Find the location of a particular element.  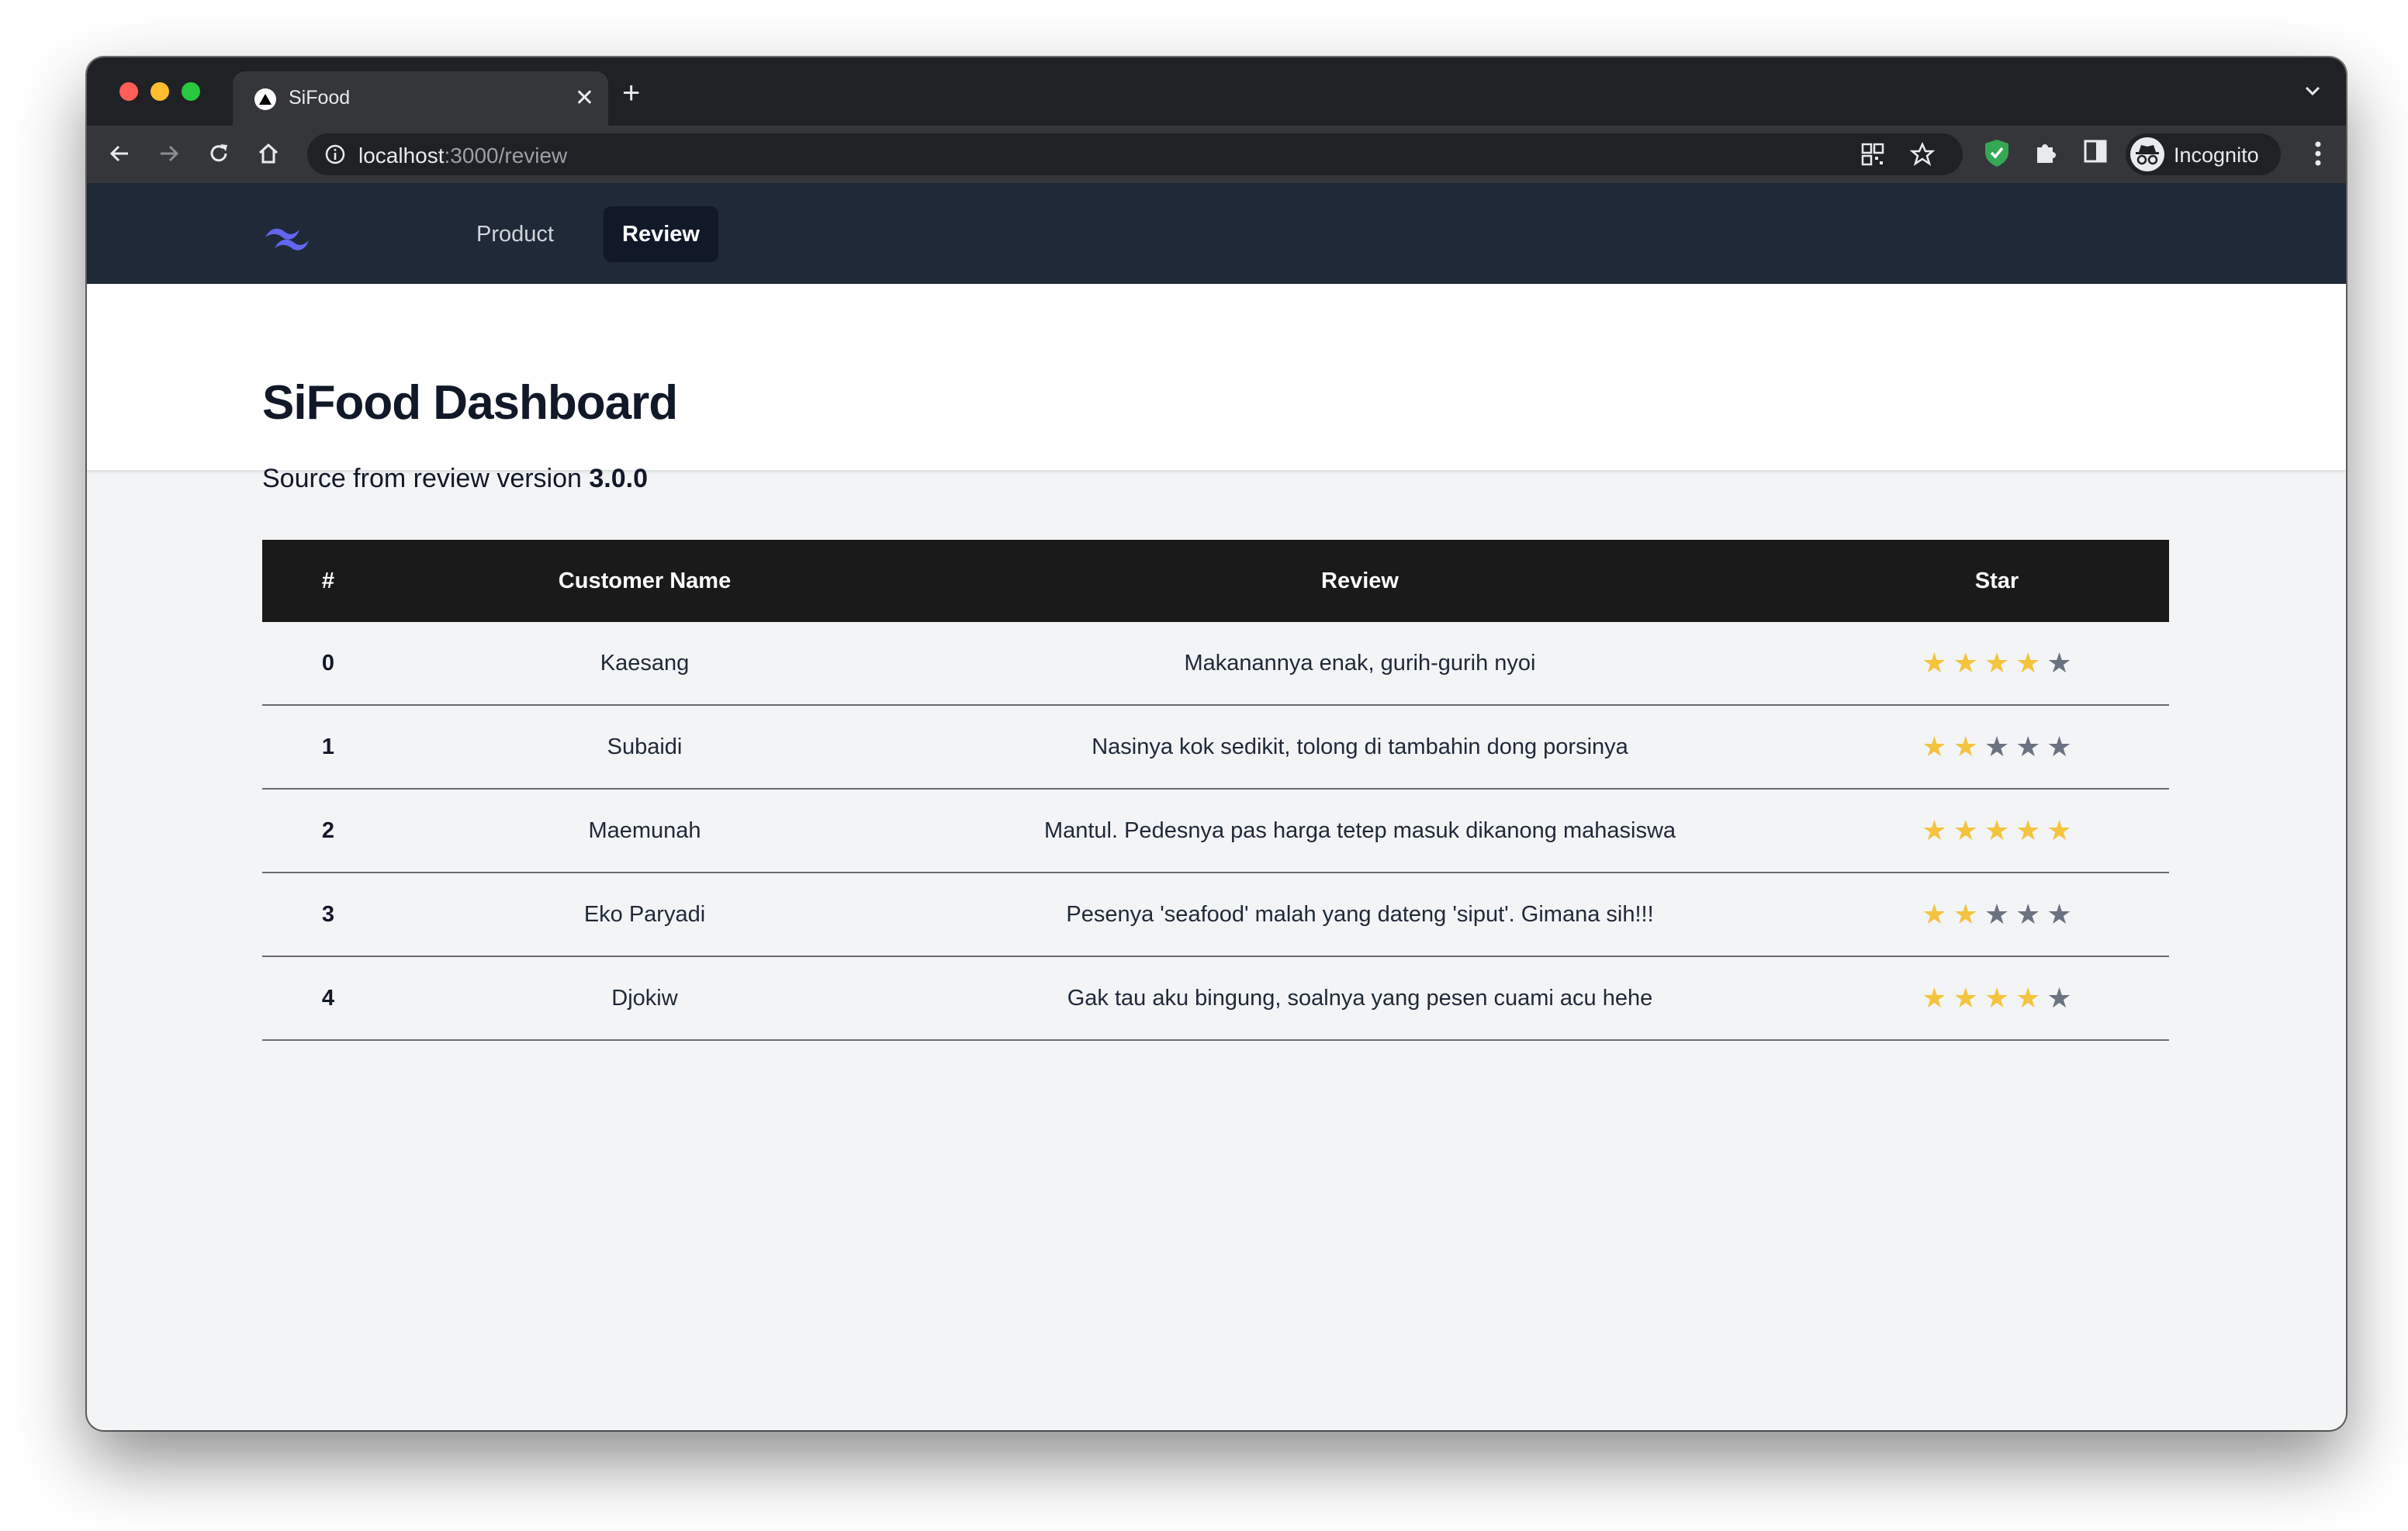

page-header: SiFood Dashboard is located at coordinates (1216, 377).